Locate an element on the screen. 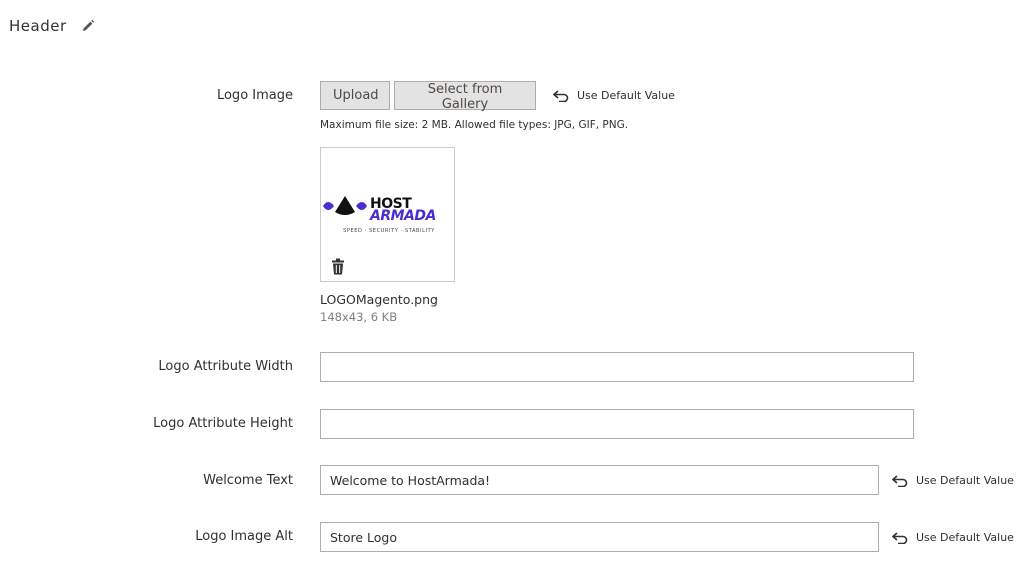  welcome-text-use-default: Use Default Value is located at coordinates (953, 480).